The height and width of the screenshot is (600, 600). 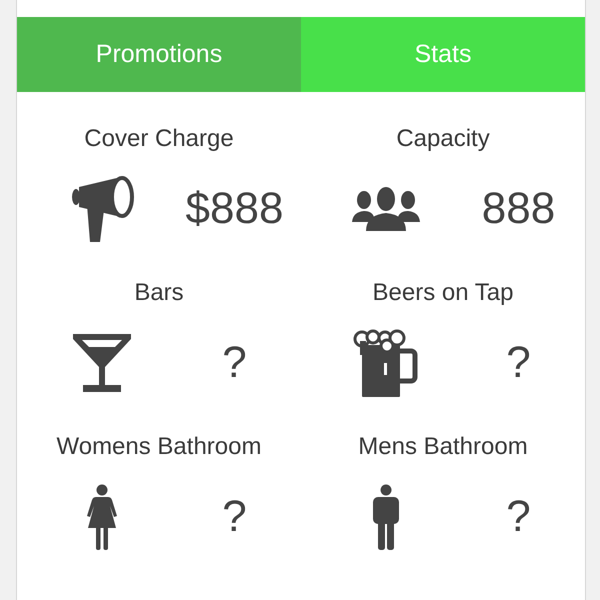 I want to click on tab: Promotions, so click(x=159, y=54).